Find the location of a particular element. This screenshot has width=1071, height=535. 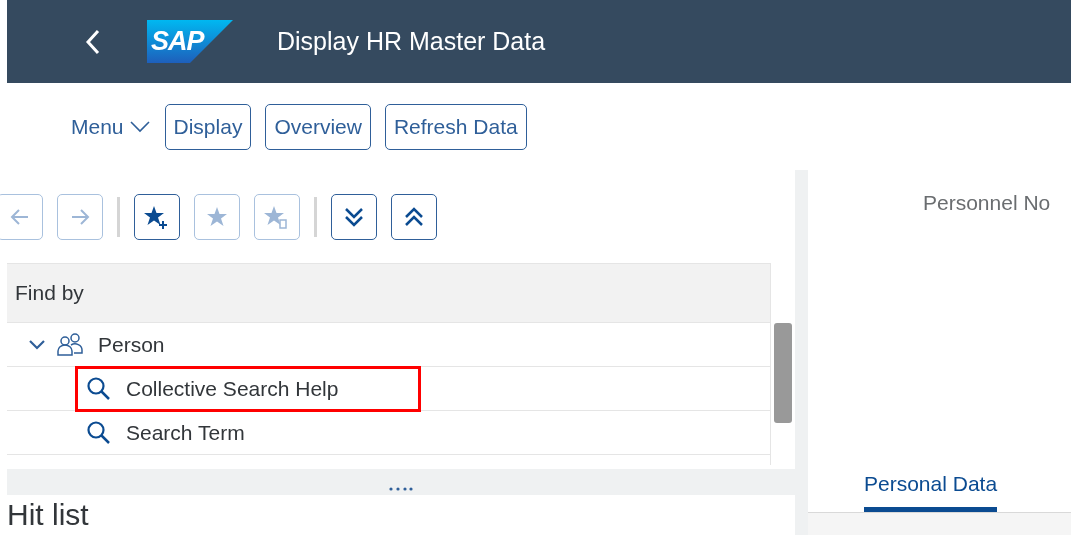

star-plus-button is located at coordinates (157, 216).